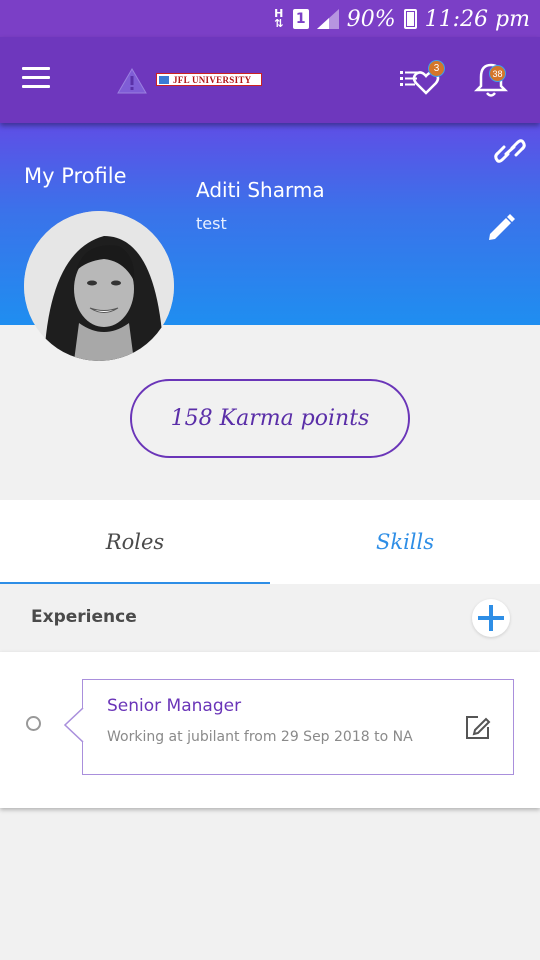  I want to click on plus-icon, so click(491, 618).